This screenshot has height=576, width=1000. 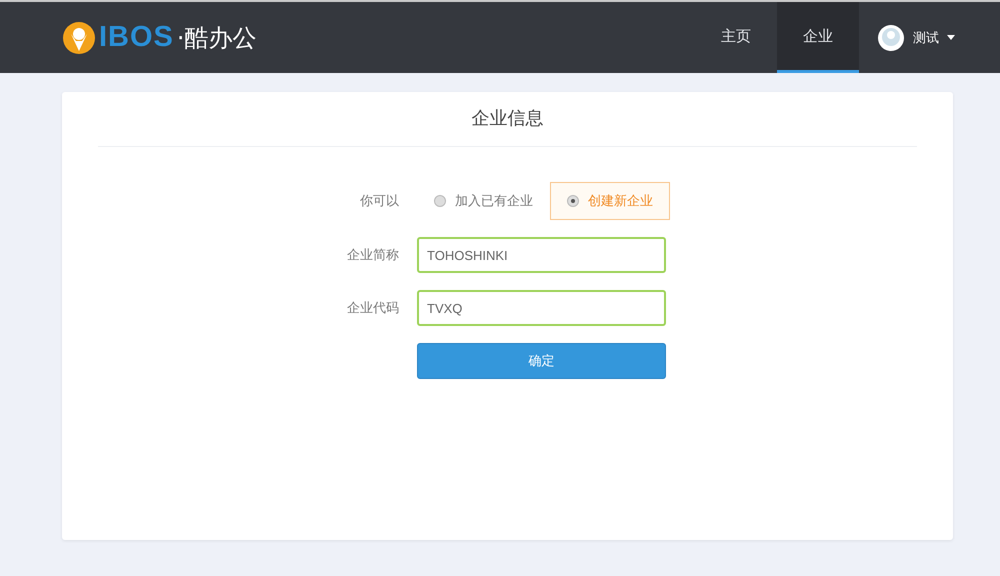 I want to click on caret-icon, so click(x=951, y=37).